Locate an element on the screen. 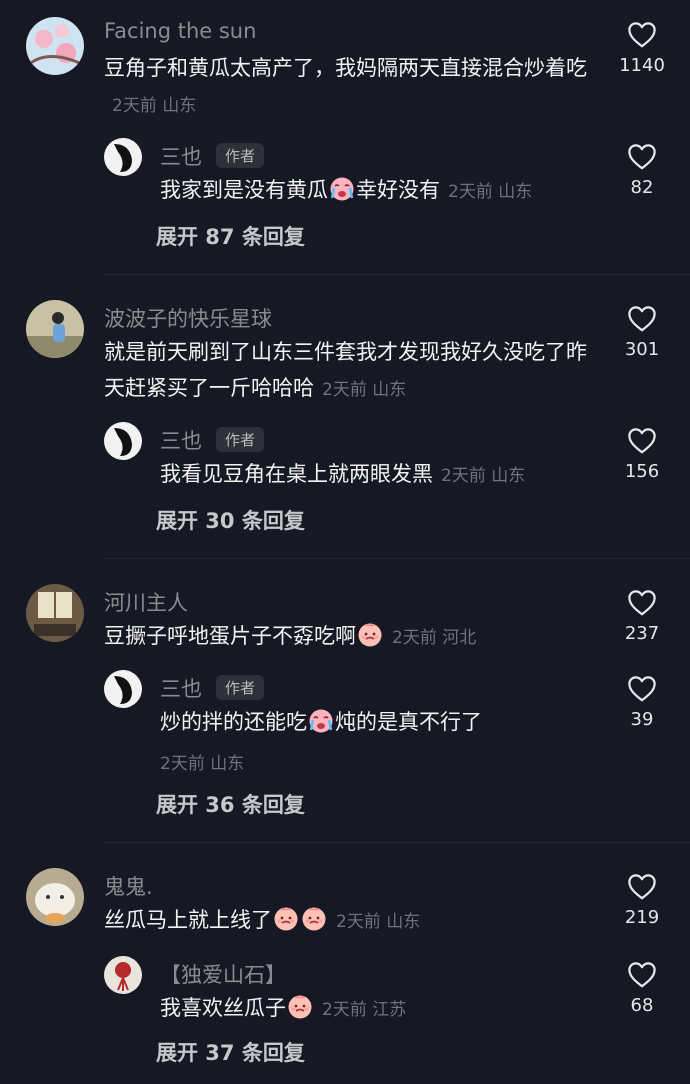  comment-username: Facing the sun is located at coordinates (180, 31).